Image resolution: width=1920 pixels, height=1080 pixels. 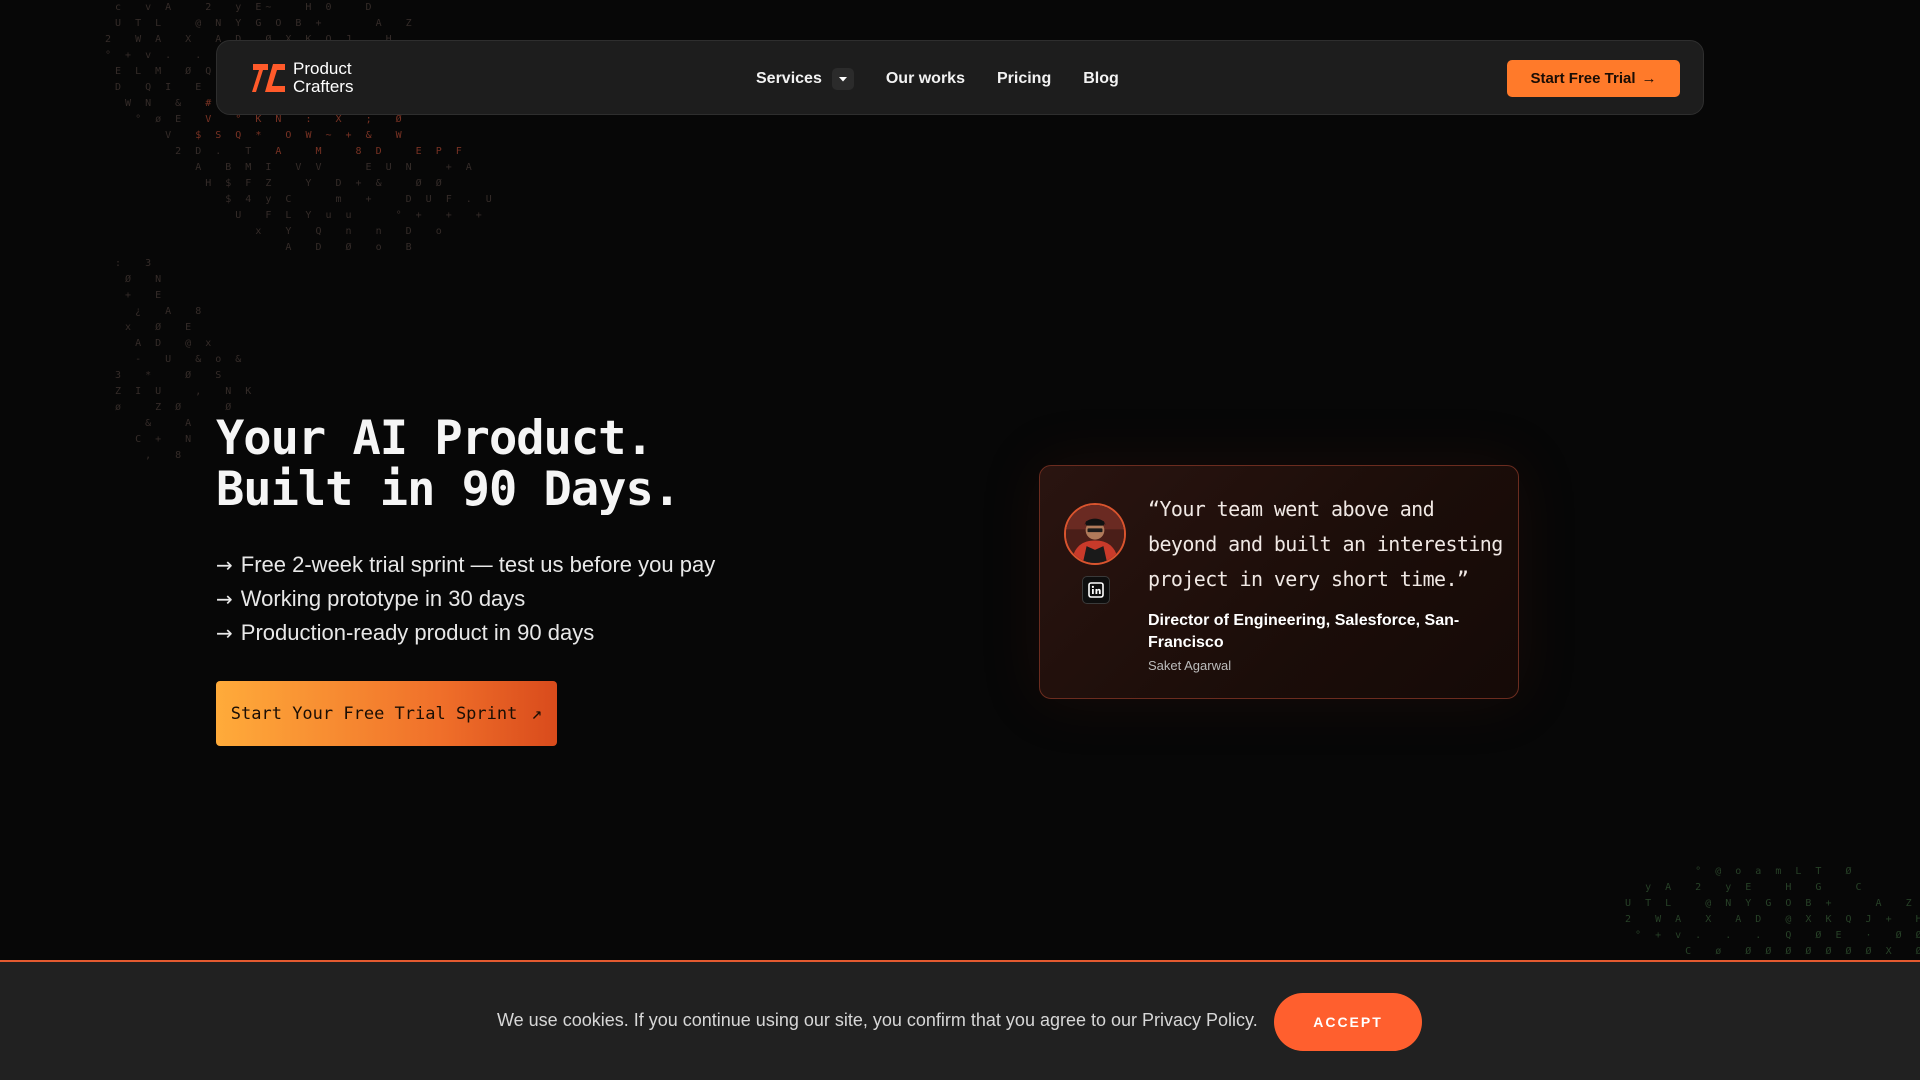 I want to click on list-item: → Production-ready product in 90 days, so click(x=465, y=633).